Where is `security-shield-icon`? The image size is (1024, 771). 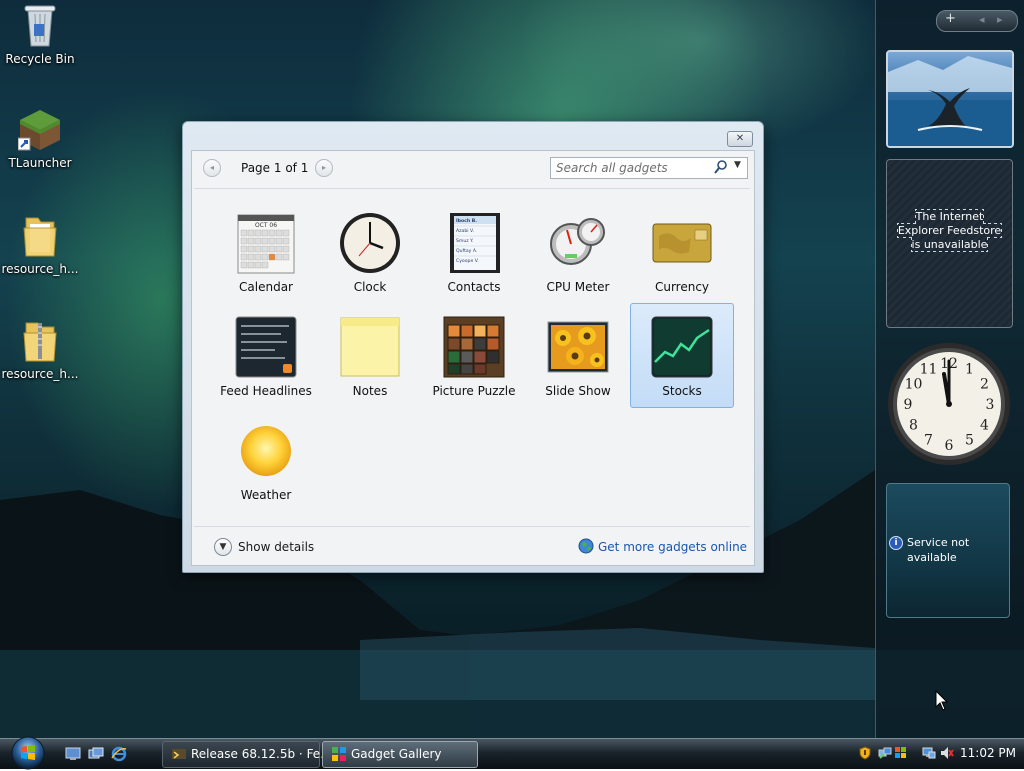 security-shield-icon is located at coordinates (865, 753).